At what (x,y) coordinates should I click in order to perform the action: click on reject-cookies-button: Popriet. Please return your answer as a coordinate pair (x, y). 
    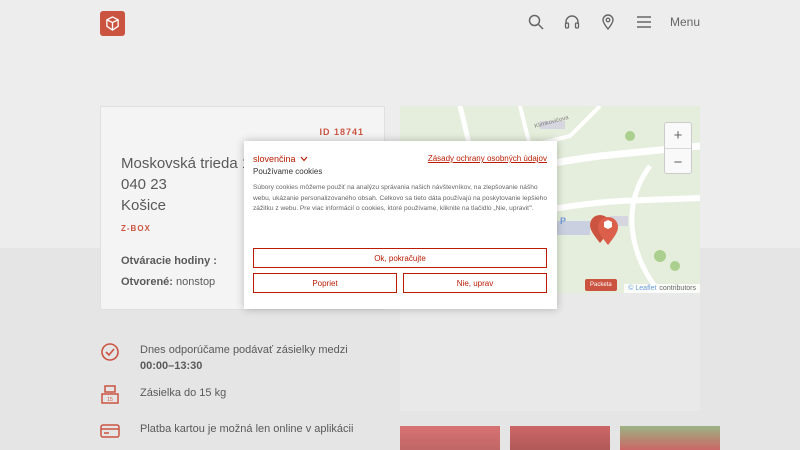
    Looking at the image, I should click on (325, 283).